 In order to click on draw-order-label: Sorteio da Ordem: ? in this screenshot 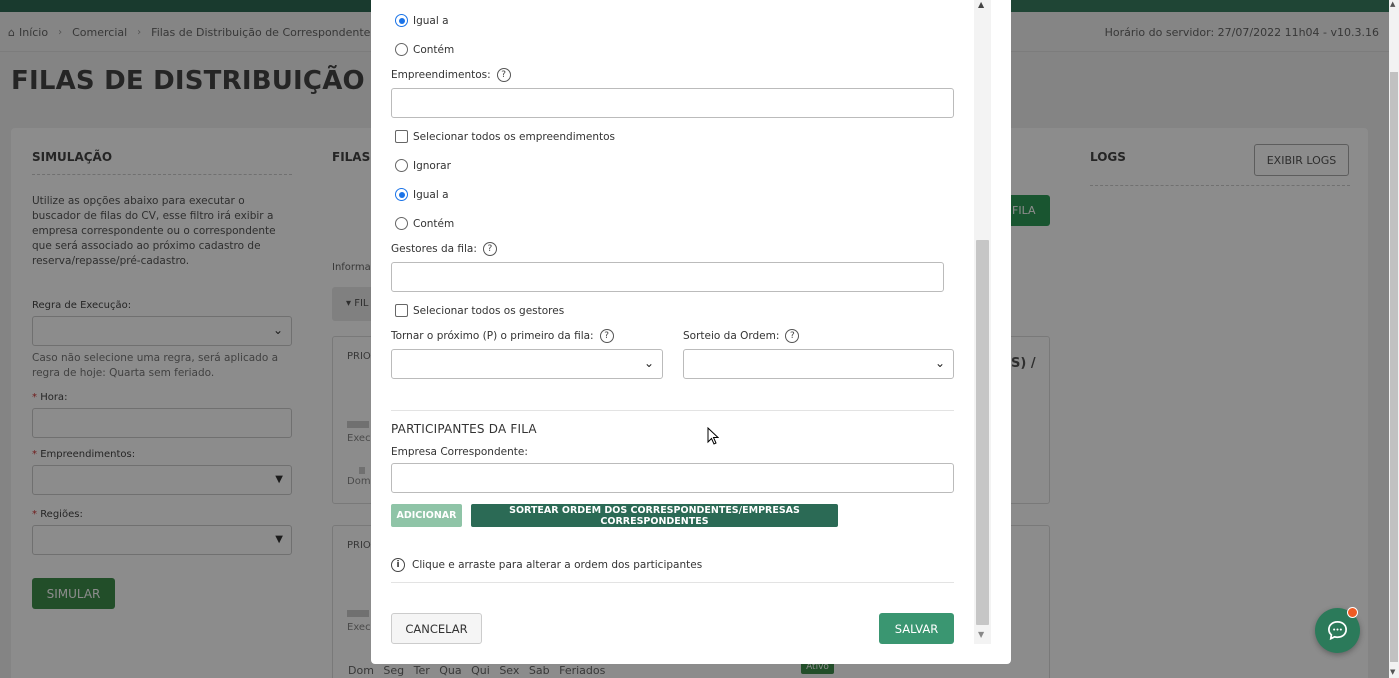, I will do `click(741, 336)`.